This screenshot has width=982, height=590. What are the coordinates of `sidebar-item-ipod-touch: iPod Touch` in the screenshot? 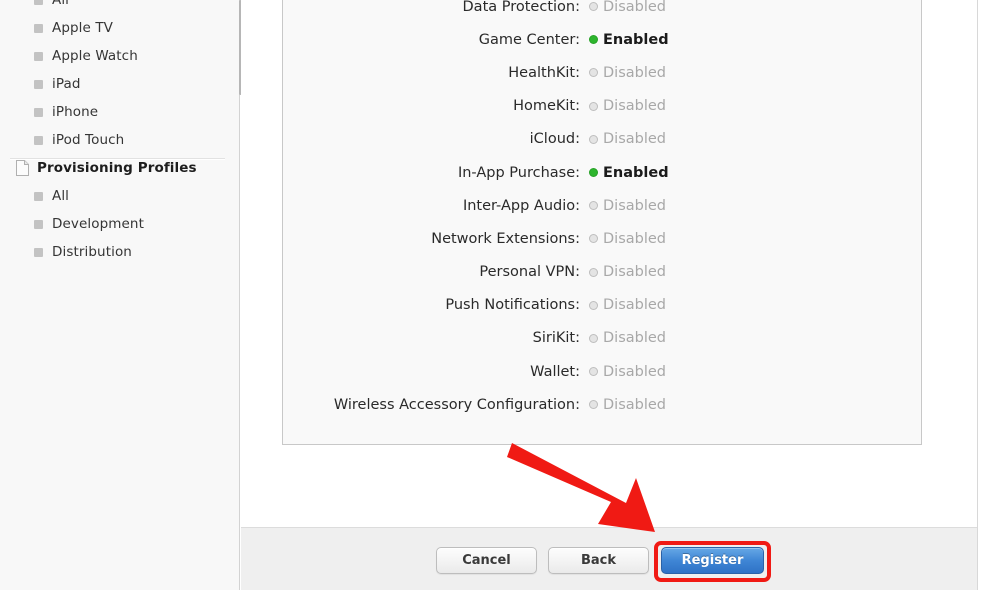 It's located at (119, 140).